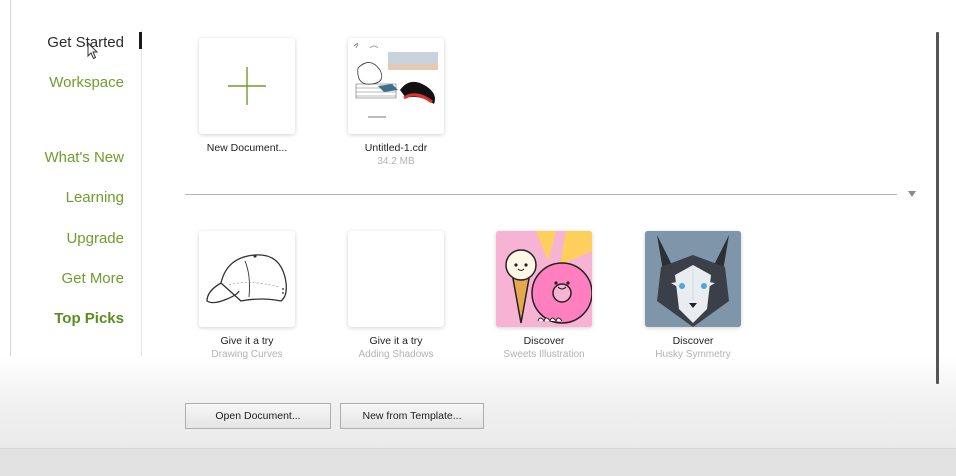  What do you see at coordinates (141, 193) in the screenshot?
I see `nav-divider` at bounding box center [141, 193].